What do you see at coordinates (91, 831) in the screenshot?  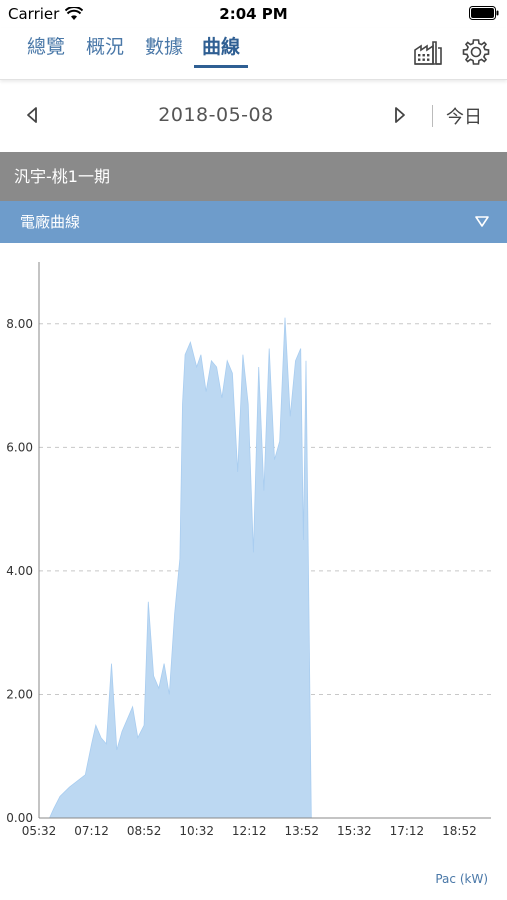 I see `x-tick-label: 07:12` at bounding box center [91, 831].